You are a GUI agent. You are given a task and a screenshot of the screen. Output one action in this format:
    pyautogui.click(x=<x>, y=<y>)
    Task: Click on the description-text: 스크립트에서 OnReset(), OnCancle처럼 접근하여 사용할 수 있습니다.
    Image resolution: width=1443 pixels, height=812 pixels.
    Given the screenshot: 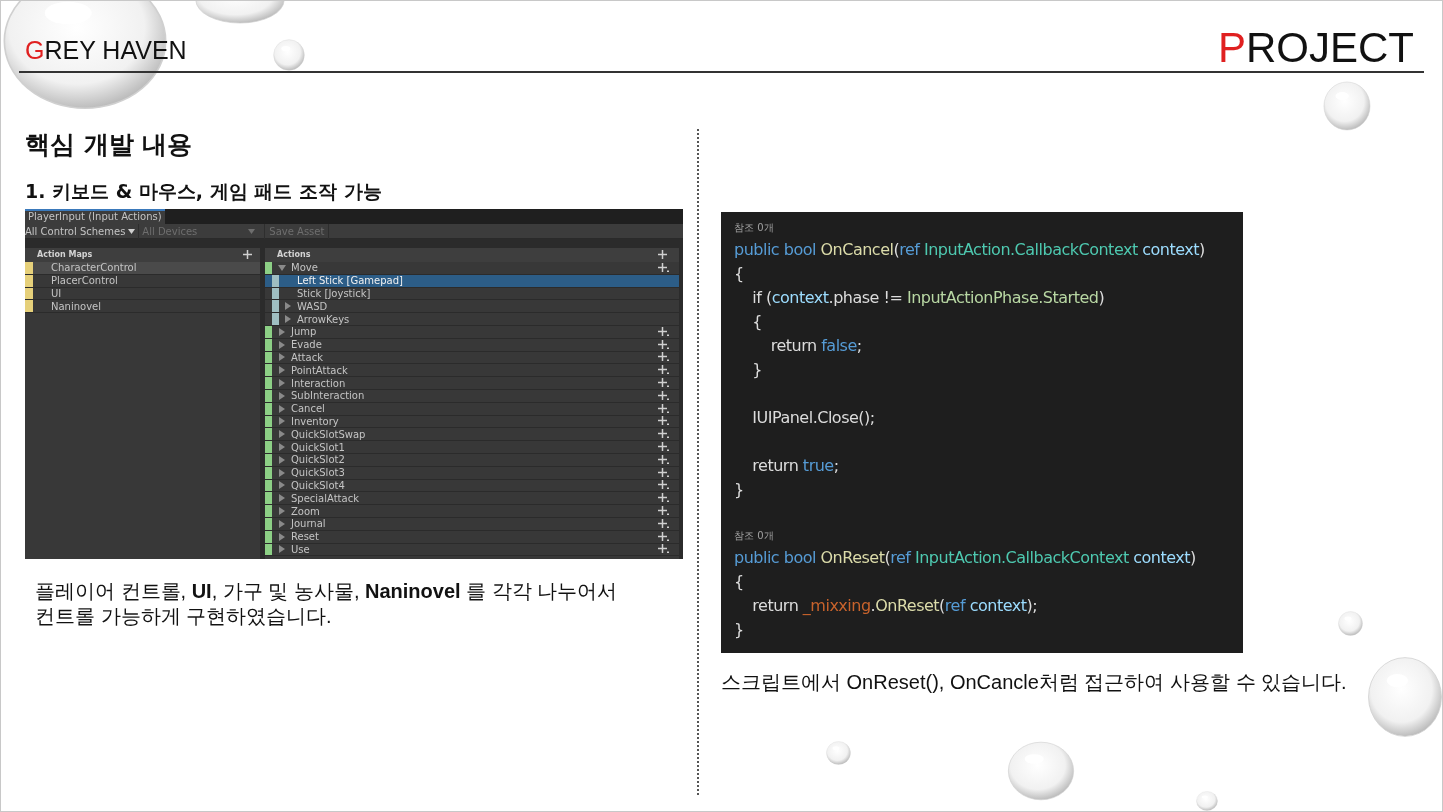 What is the action you would take?
    pyautogui.click(x=1034, y=682)
    